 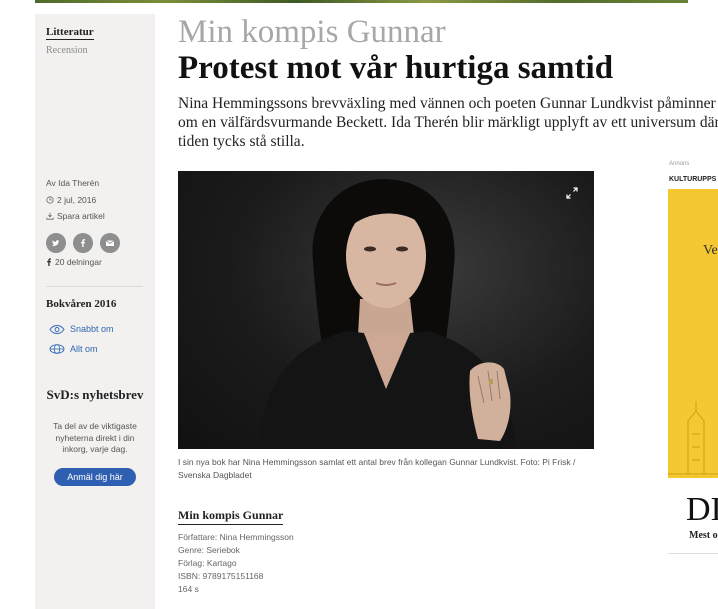 I want to click on mail-share-button, so click(x=110, y=243).